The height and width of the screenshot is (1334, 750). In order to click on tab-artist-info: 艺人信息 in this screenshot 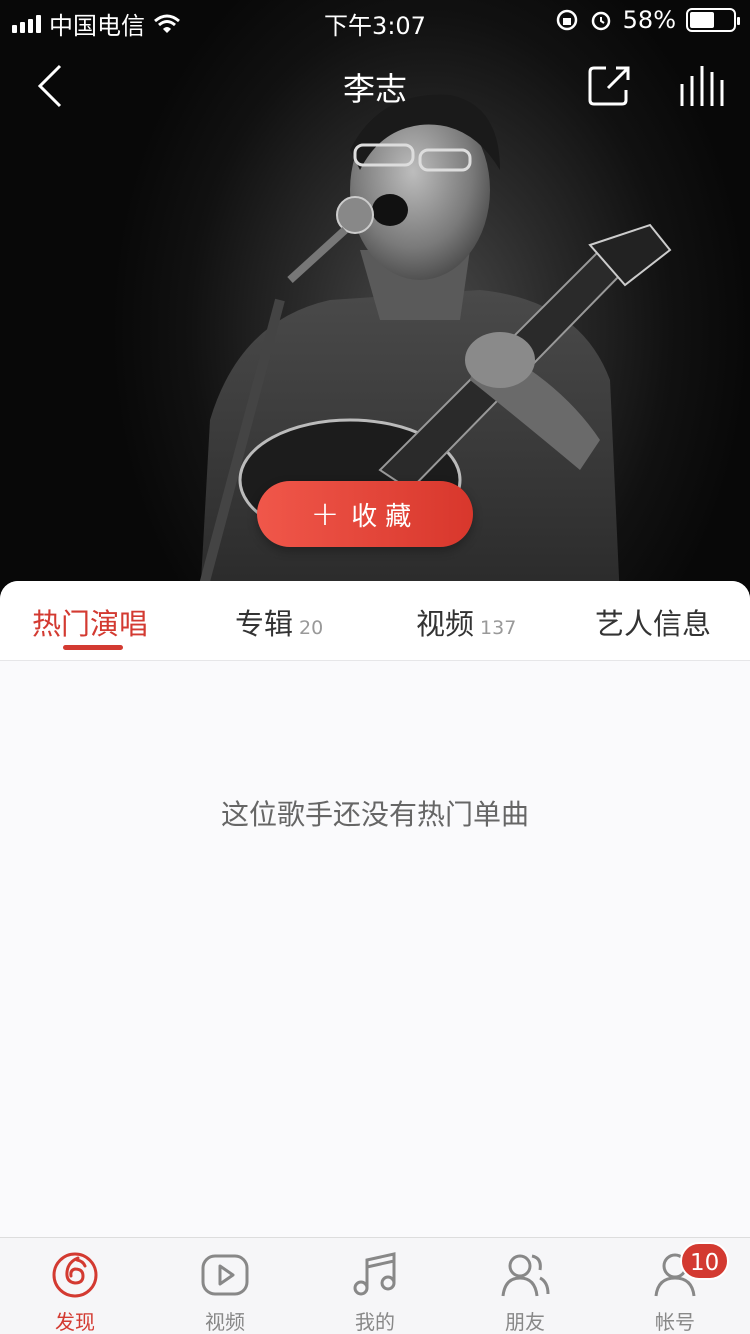, I will do `click(653, 622)`.